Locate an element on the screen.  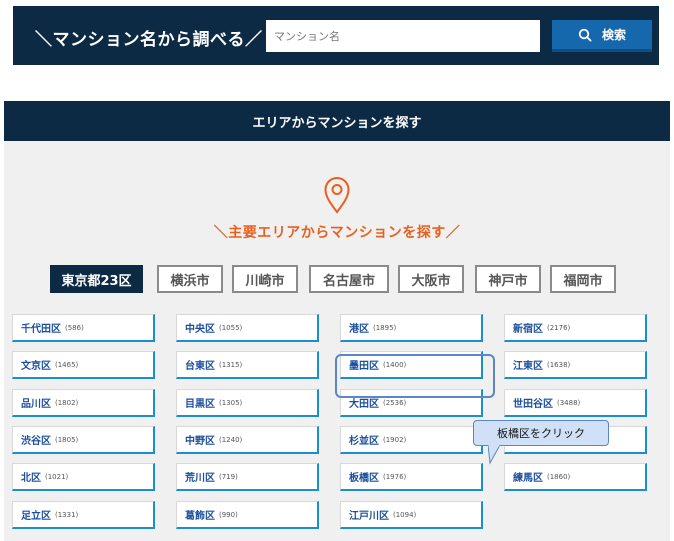
ward-link-shinagawa: 品川区 (1802) is located at coordinates (83, 403).